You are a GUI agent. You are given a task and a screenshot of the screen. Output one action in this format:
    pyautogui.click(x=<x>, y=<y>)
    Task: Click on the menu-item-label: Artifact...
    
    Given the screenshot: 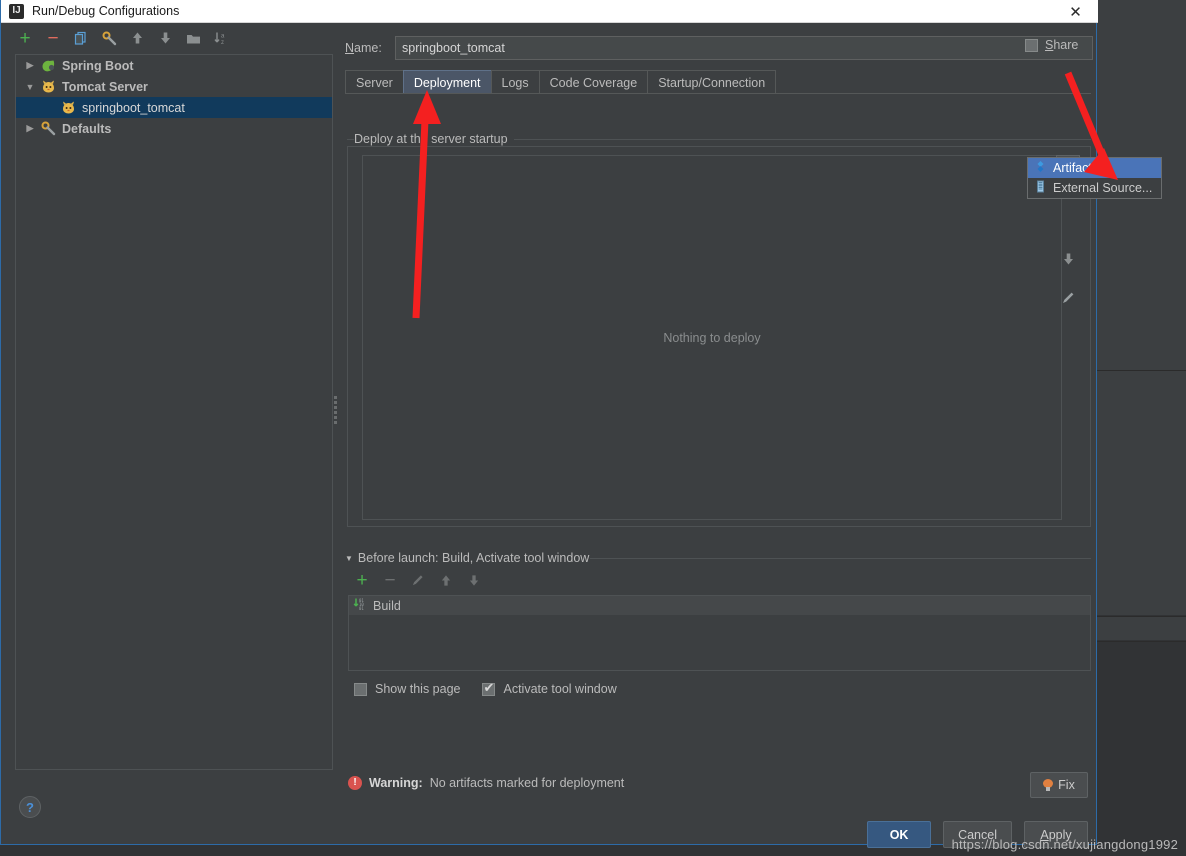 What is the action you would take?
    pyautogui.click(x=1078, y=168)
    